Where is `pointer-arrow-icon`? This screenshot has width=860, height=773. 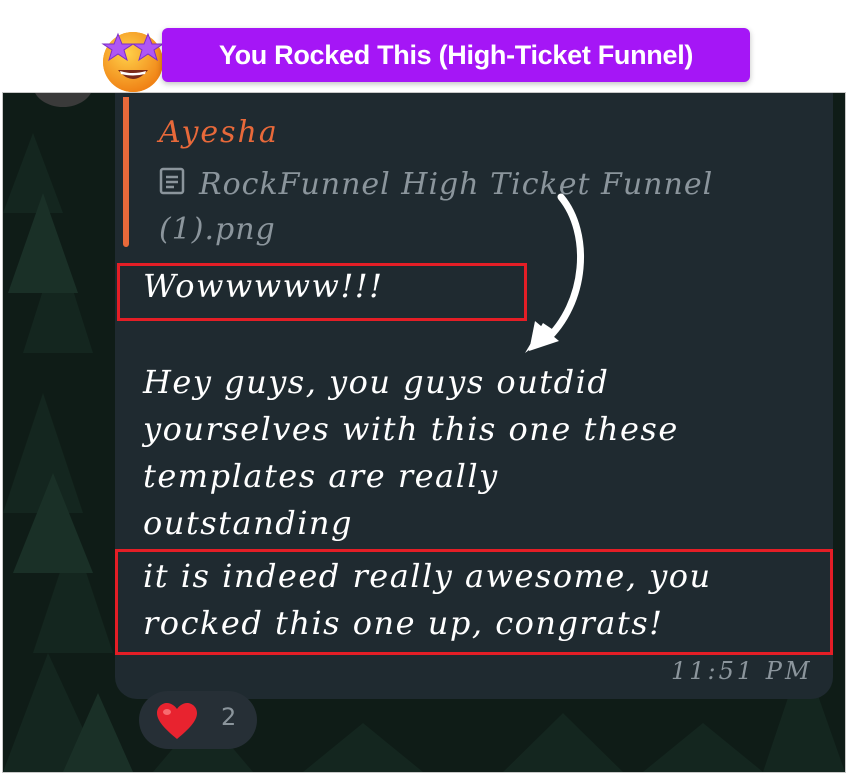
pointer-arrow-icon is located at coordinates (555, 273).